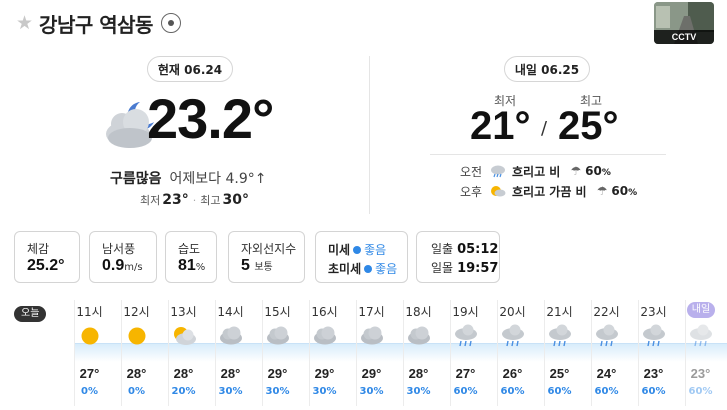  What do you see at coordinates (194, 200) in the screenshot?
I see `today-min-max: 최저 23° · 최고 30°` at bounding box center [194, 200].